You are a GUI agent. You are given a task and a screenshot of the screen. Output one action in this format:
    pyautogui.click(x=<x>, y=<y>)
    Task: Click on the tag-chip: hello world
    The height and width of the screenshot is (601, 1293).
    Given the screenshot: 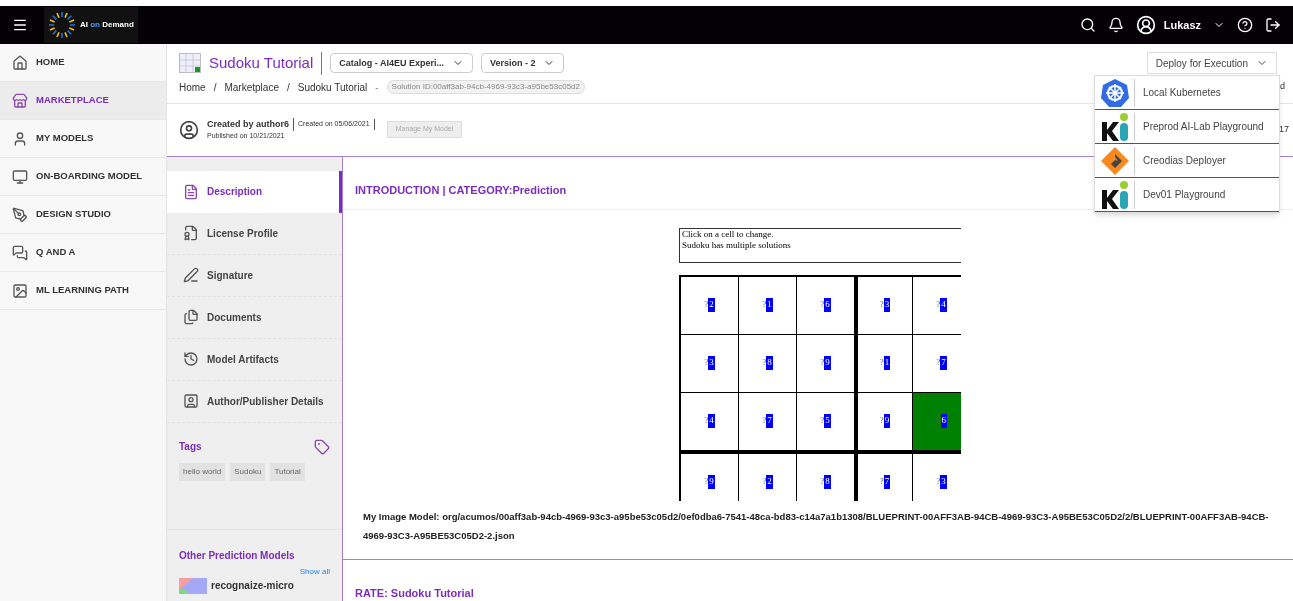 What is the action you would take?
    pyautogui.click(x=202, y=471)
    